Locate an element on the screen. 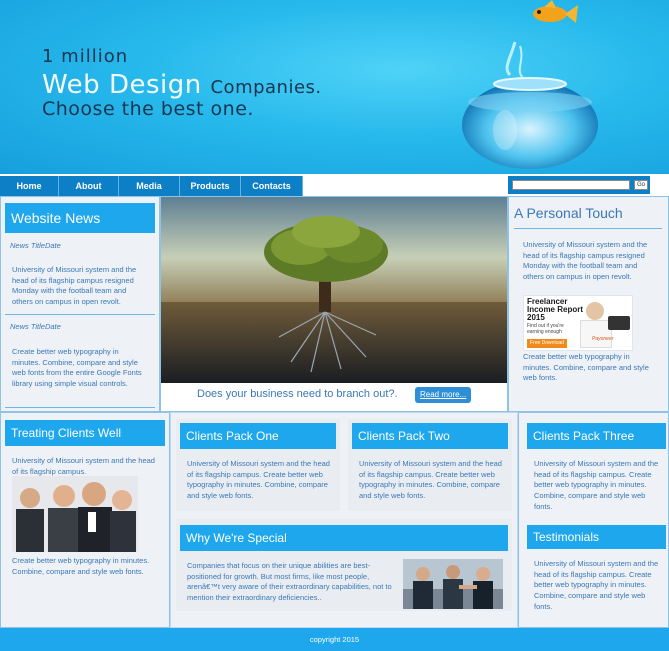 The width and height of the screenshot is (669, 651). ad-brand: Payoneer is located at coordinates (603, 339).